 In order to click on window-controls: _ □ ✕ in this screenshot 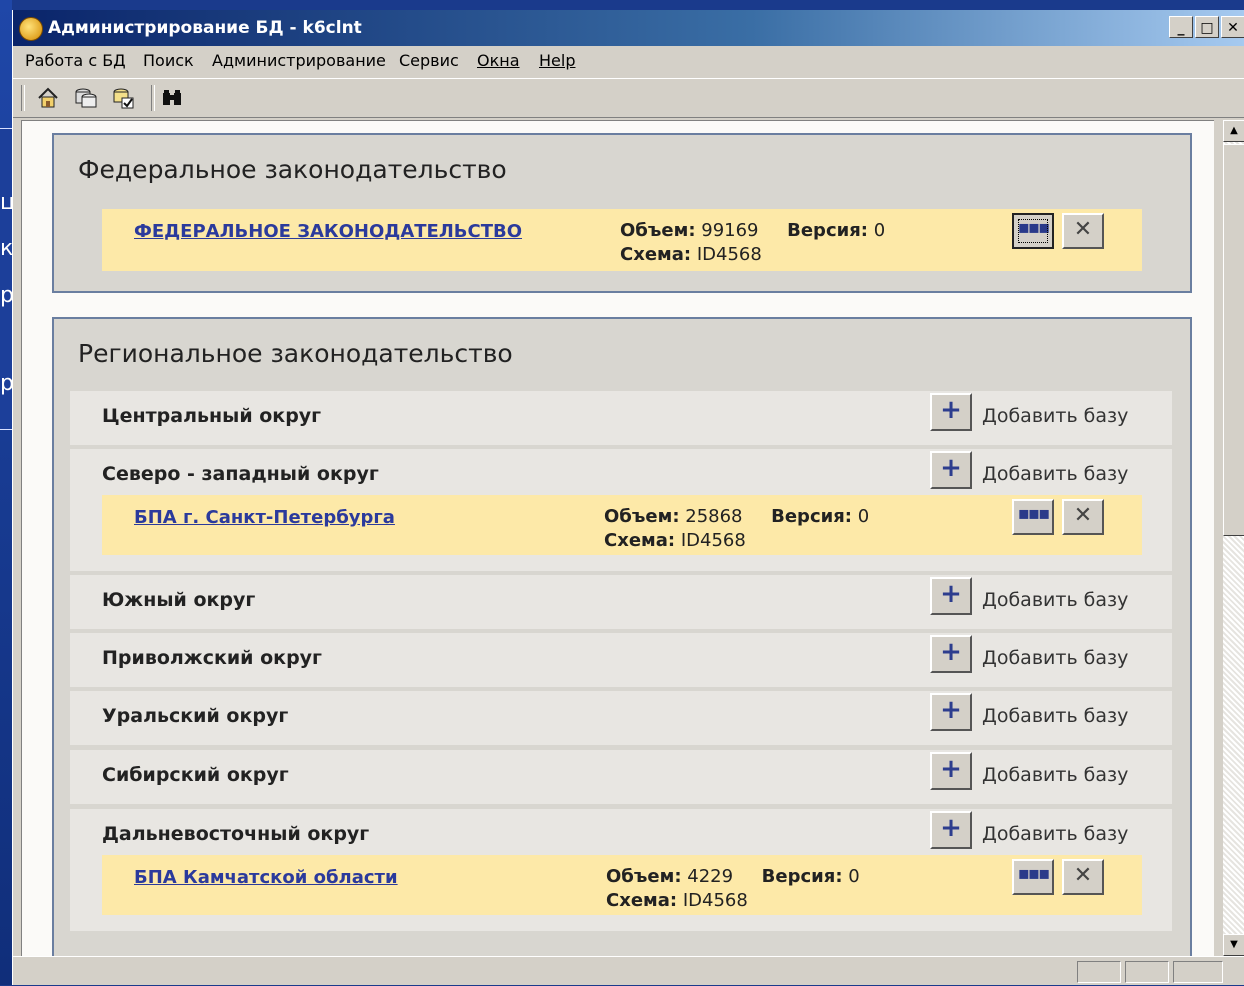, I will do `click(1206, 27)`.